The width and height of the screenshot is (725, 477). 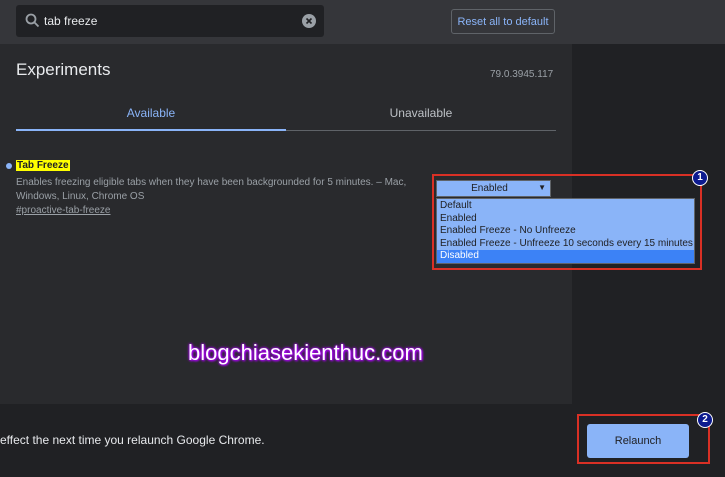 What do you see at coordinates (503, 21) in the screenshot?
I see `reset-all-button: Reset all to default` at bounding box center [503, 21].